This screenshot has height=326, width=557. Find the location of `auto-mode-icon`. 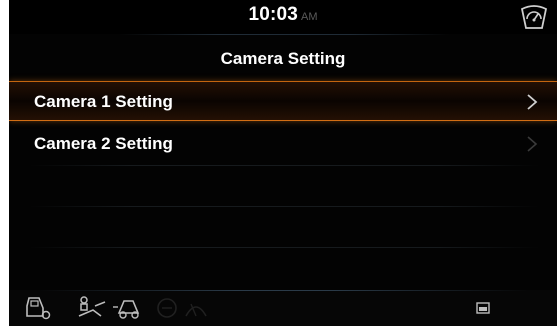

auto-mode-icon is located at coordinates (128, 308).